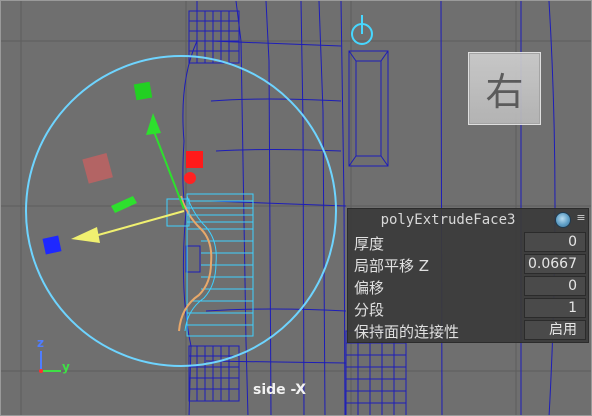 The image size is (592, 416). What do you see at coordinates (210, 265) in the screenshot?
I see `selected-extrude-face` at bounding box center [210, 265].